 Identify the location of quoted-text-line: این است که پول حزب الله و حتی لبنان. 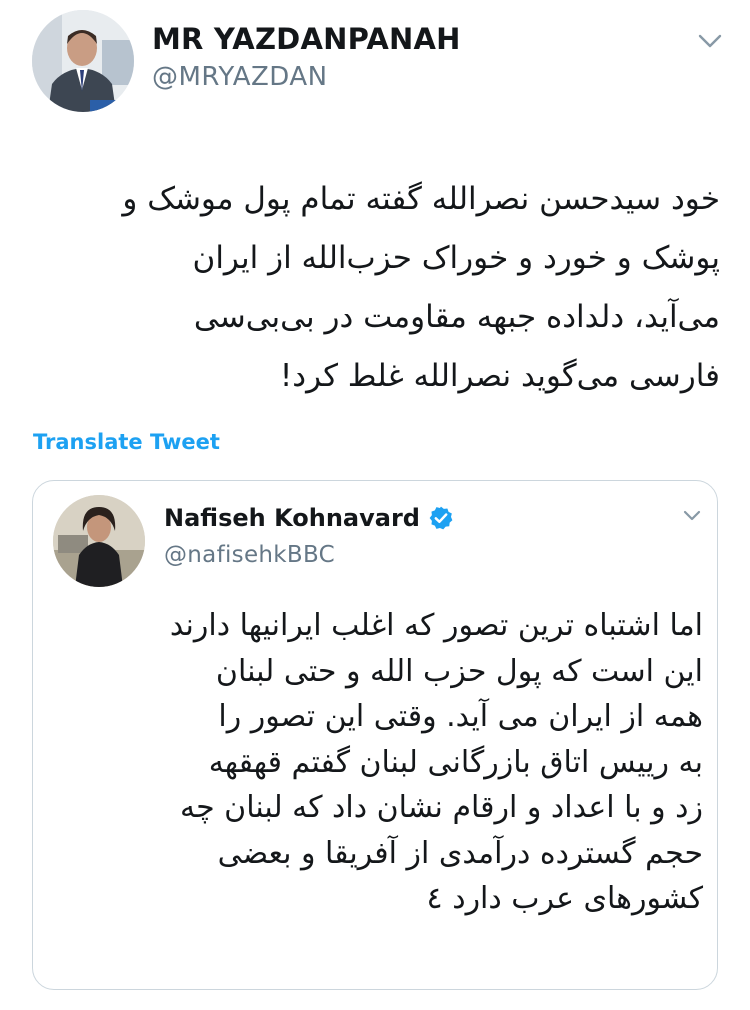
(459, 671).